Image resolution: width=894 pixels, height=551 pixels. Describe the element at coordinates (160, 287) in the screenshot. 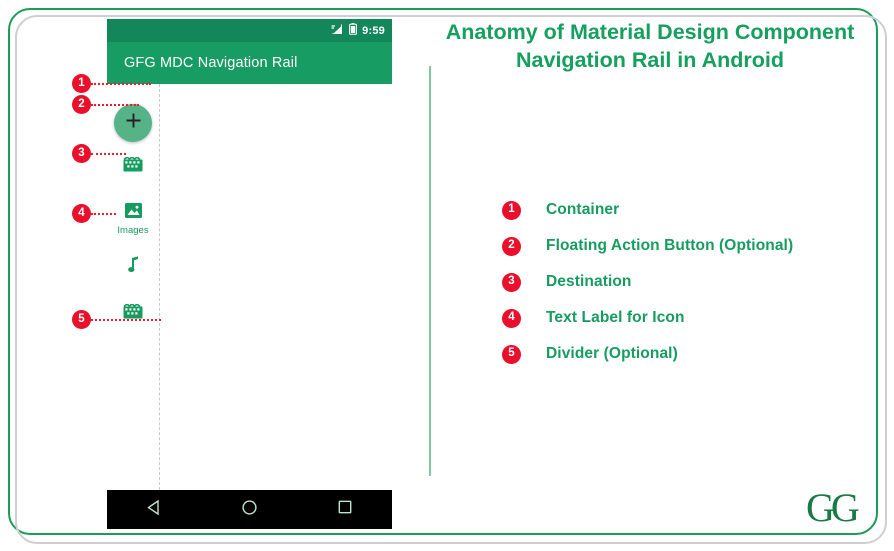

I see `navigation-rail-divider` at that location.